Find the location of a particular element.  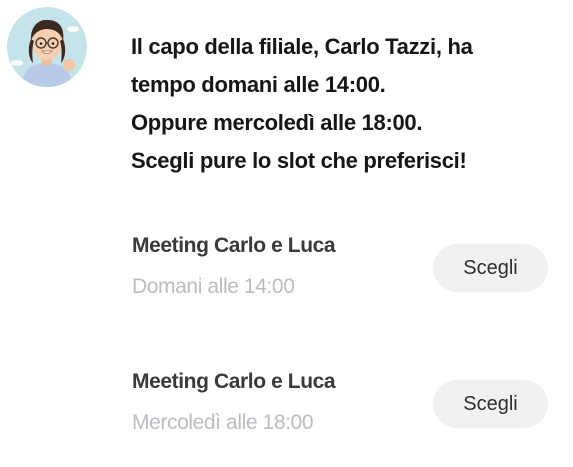

message-line: Il capo della filiale, Carlo Tazzi, ha is located at coordinates (302, 46).